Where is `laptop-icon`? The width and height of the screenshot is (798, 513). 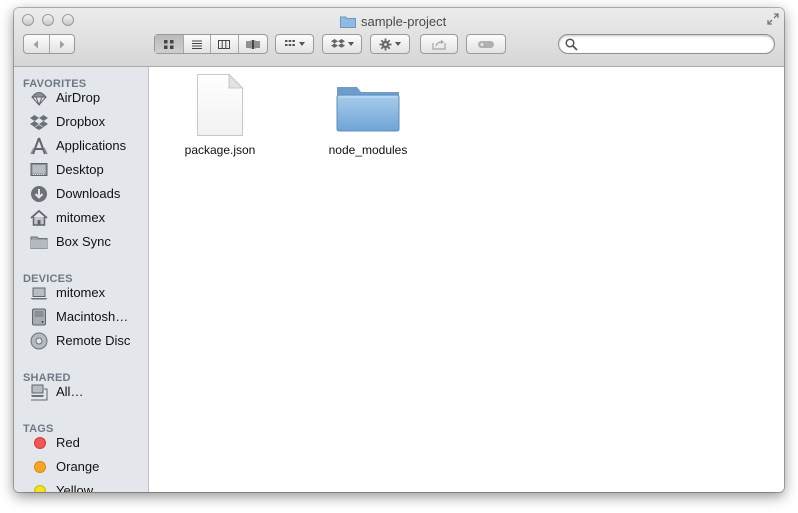
laptop-icon is located at coordinates (39, 293).